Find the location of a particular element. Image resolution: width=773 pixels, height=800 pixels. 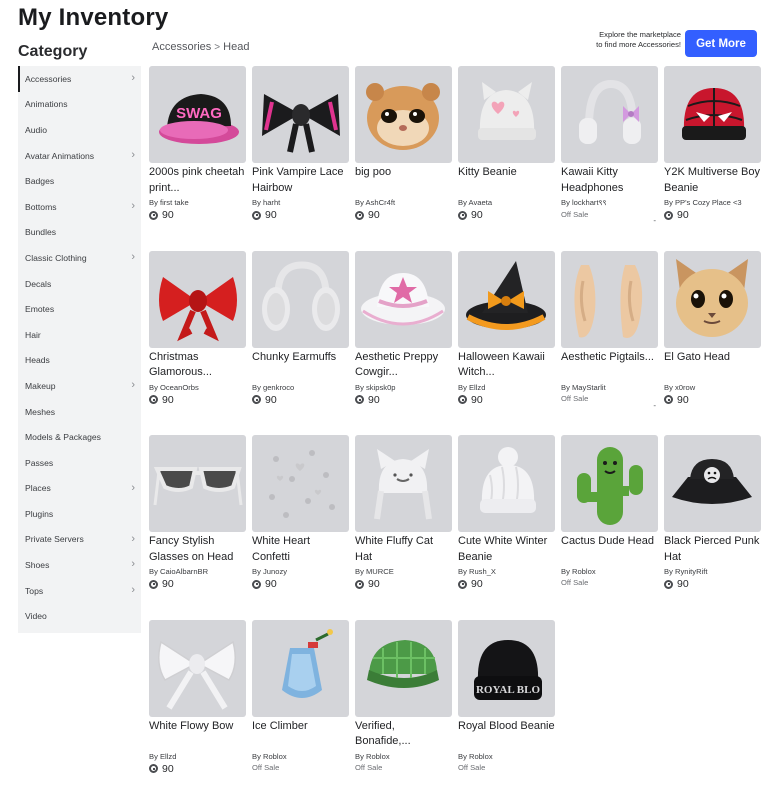

inventory-item-card: Chunky Earmuffs By genkroco 90 is located at coordinates (300, 338).